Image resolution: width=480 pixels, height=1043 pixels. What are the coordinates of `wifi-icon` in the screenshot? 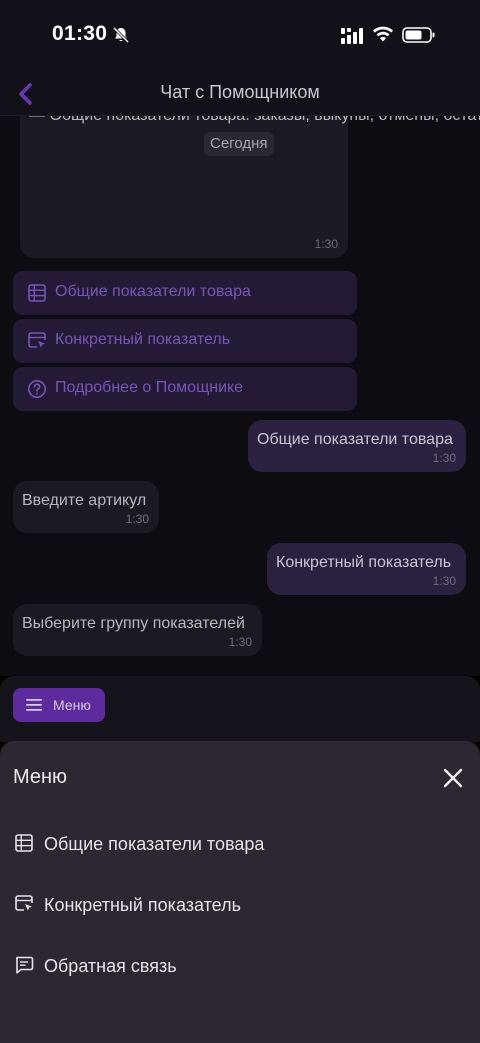 It's located at (383, 34).